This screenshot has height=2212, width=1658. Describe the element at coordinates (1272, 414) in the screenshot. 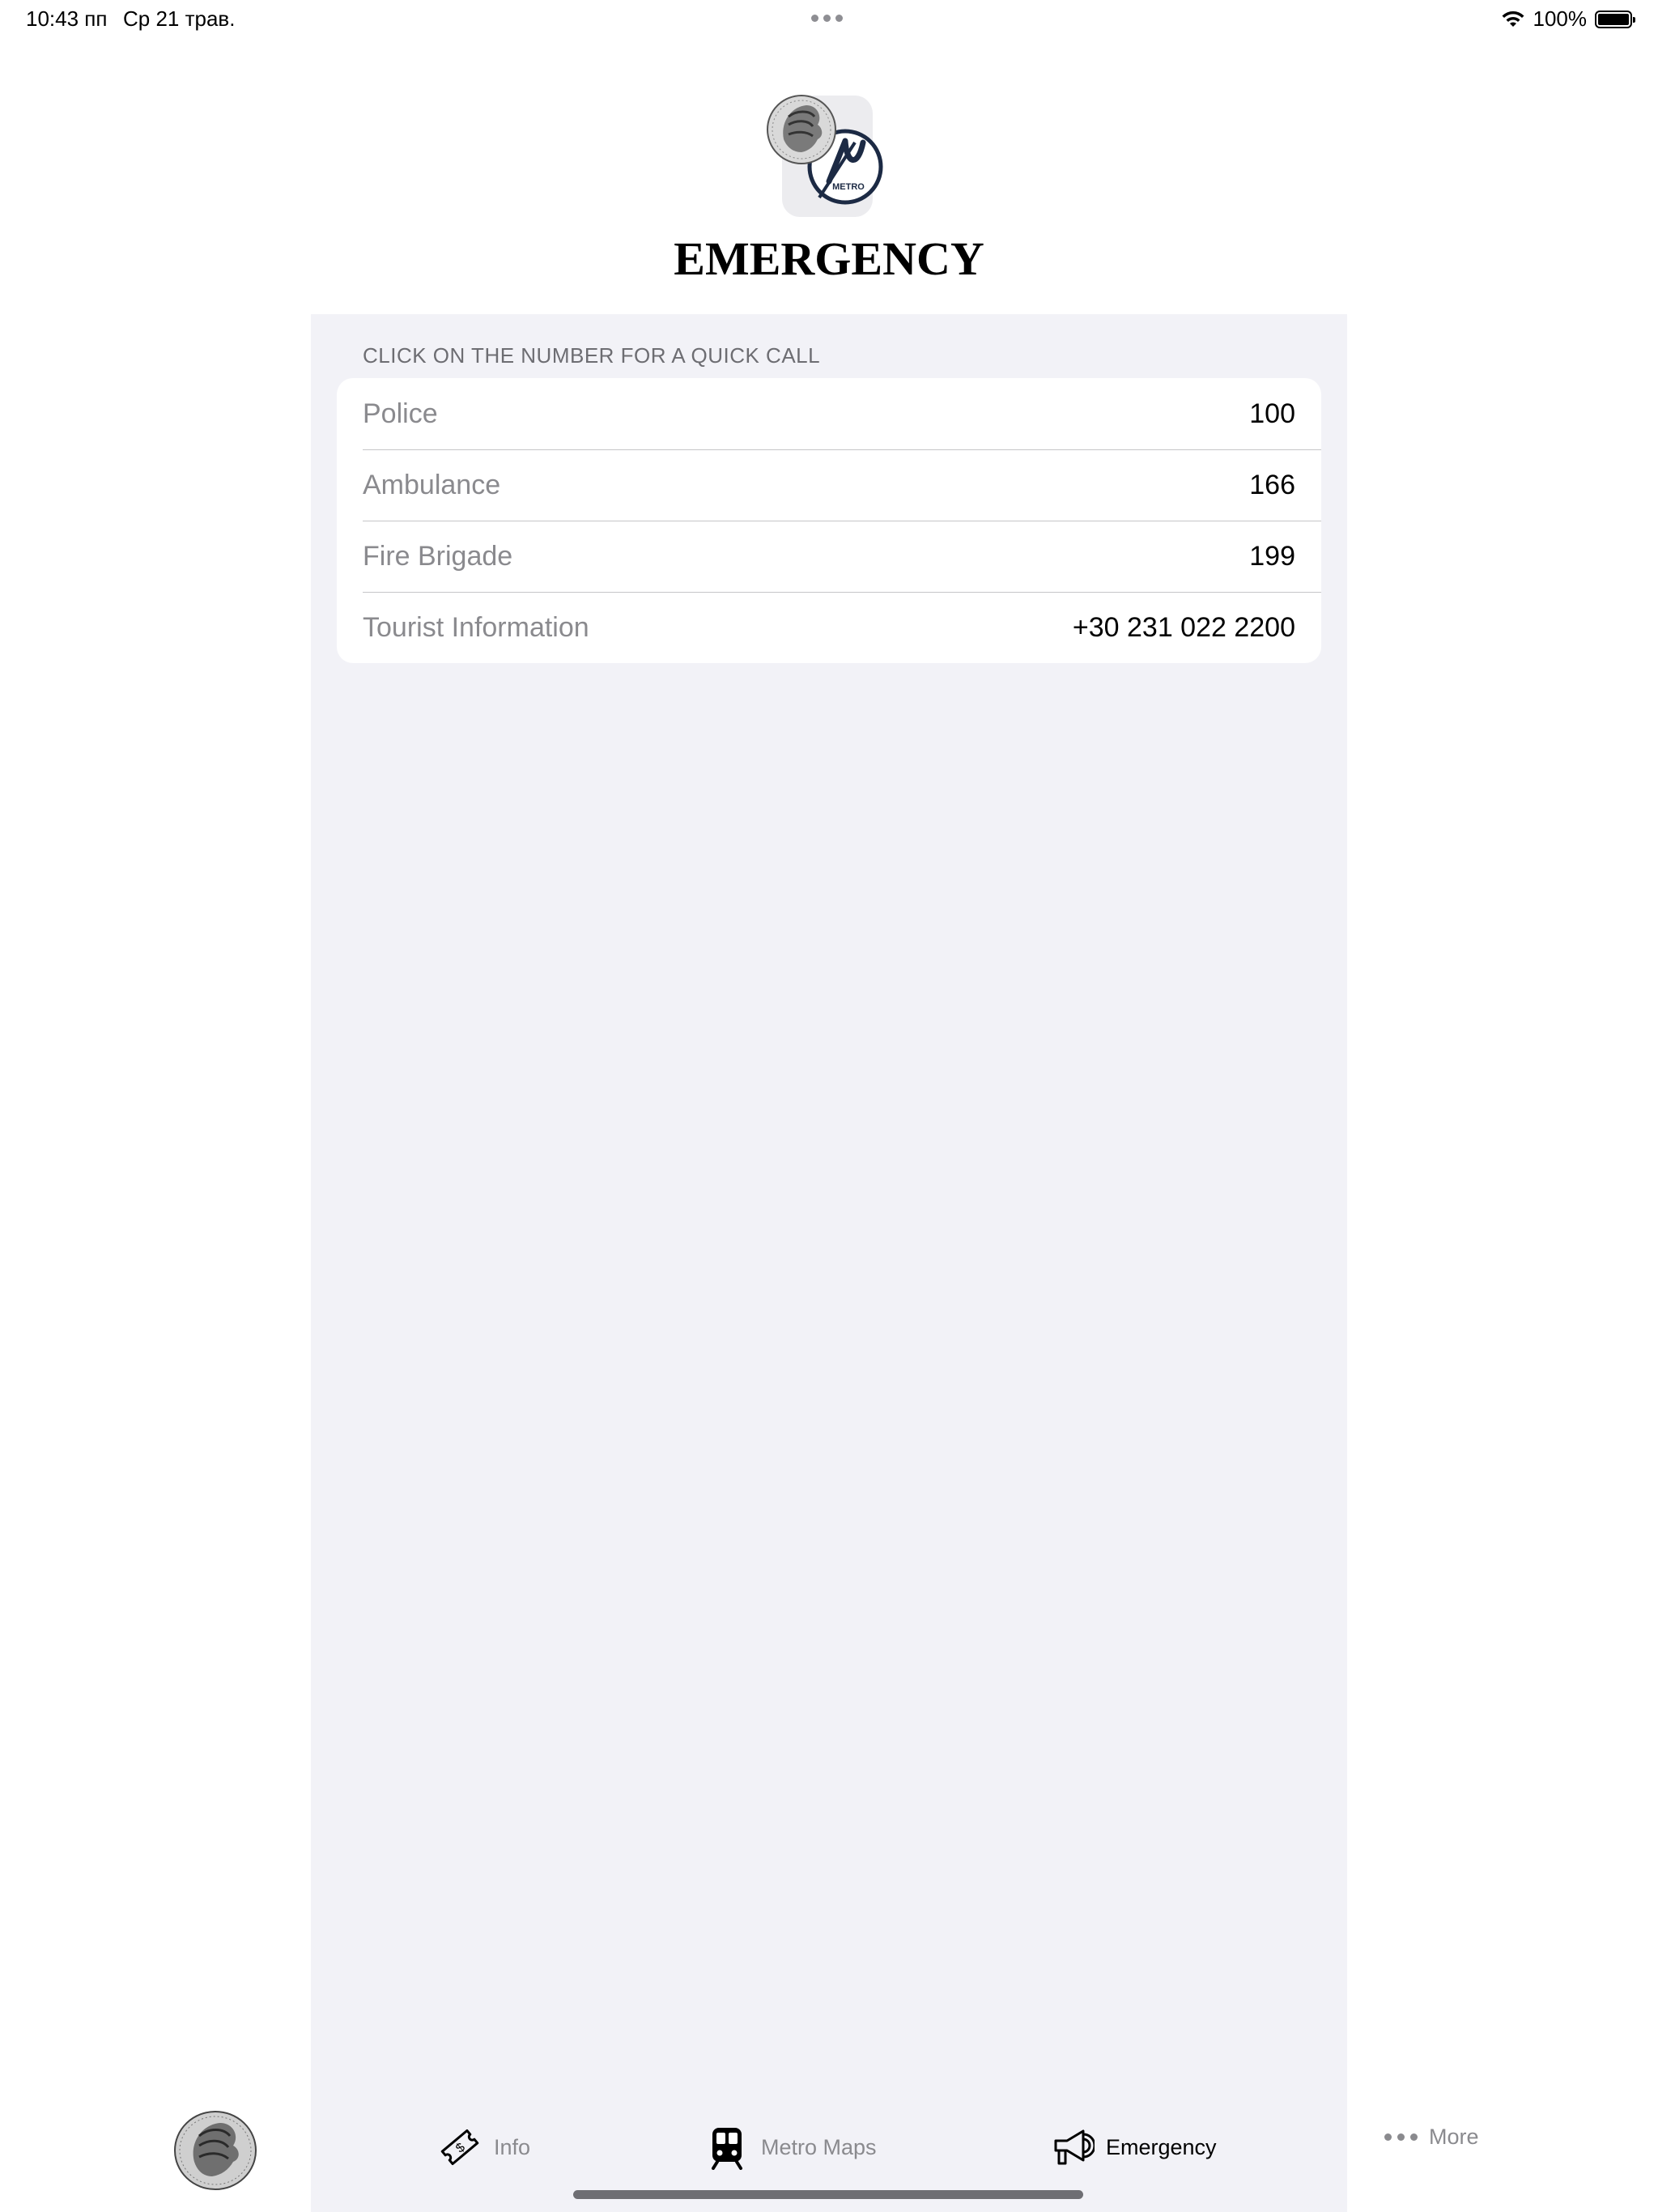

I see `phone-number-police: 100` at that location.